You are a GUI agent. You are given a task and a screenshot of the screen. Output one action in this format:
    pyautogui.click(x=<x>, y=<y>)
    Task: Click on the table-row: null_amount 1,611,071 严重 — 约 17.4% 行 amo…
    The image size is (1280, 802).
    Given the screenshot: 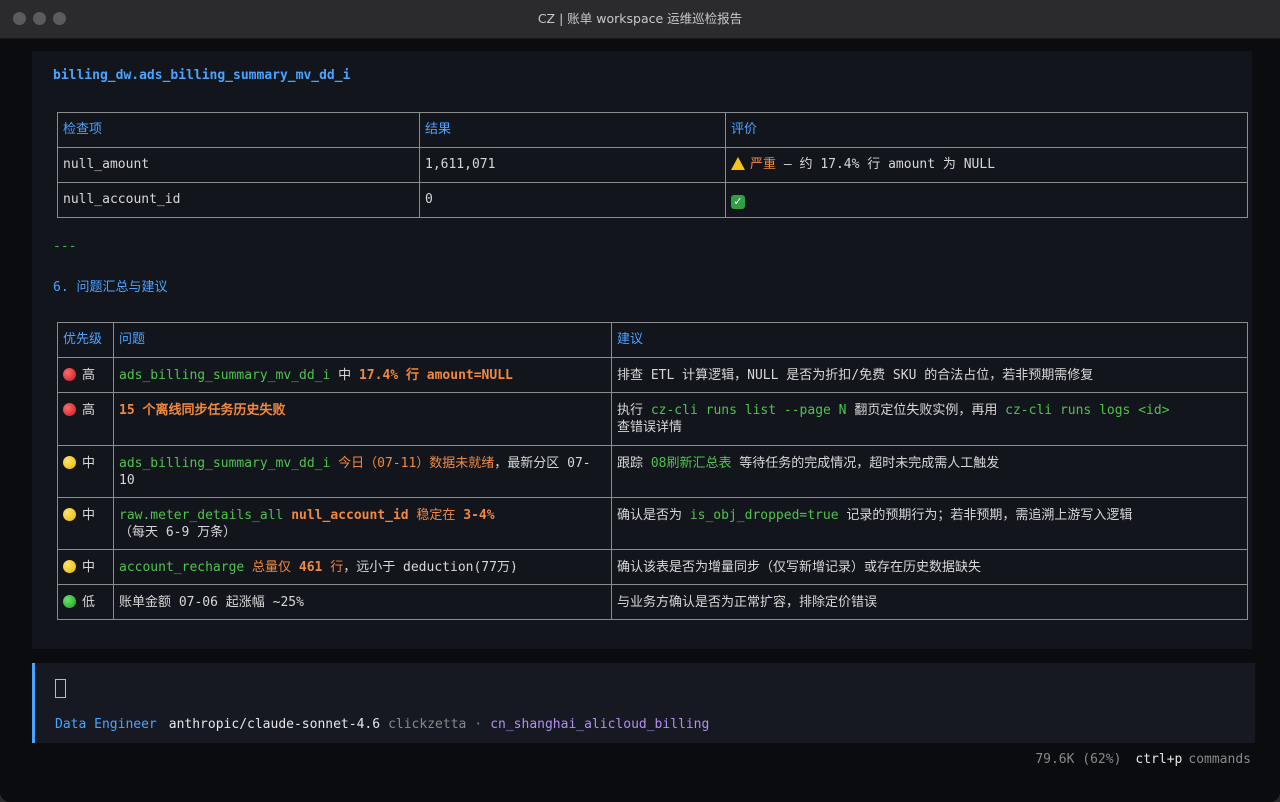 What is the action you would take?
    pyautogui.click(x=652, y=165)
    